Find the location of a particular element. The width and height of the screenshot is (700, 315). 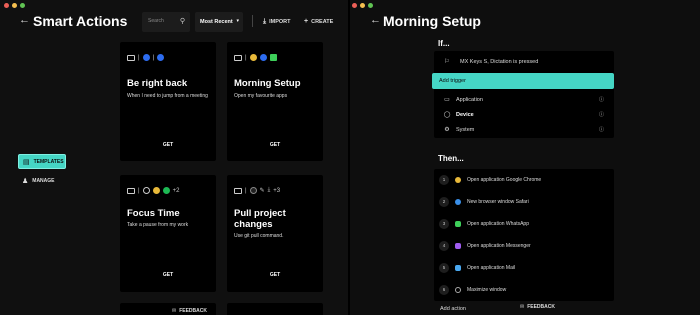

action-label: New browser window Safari is located at coordinates (498, 202).